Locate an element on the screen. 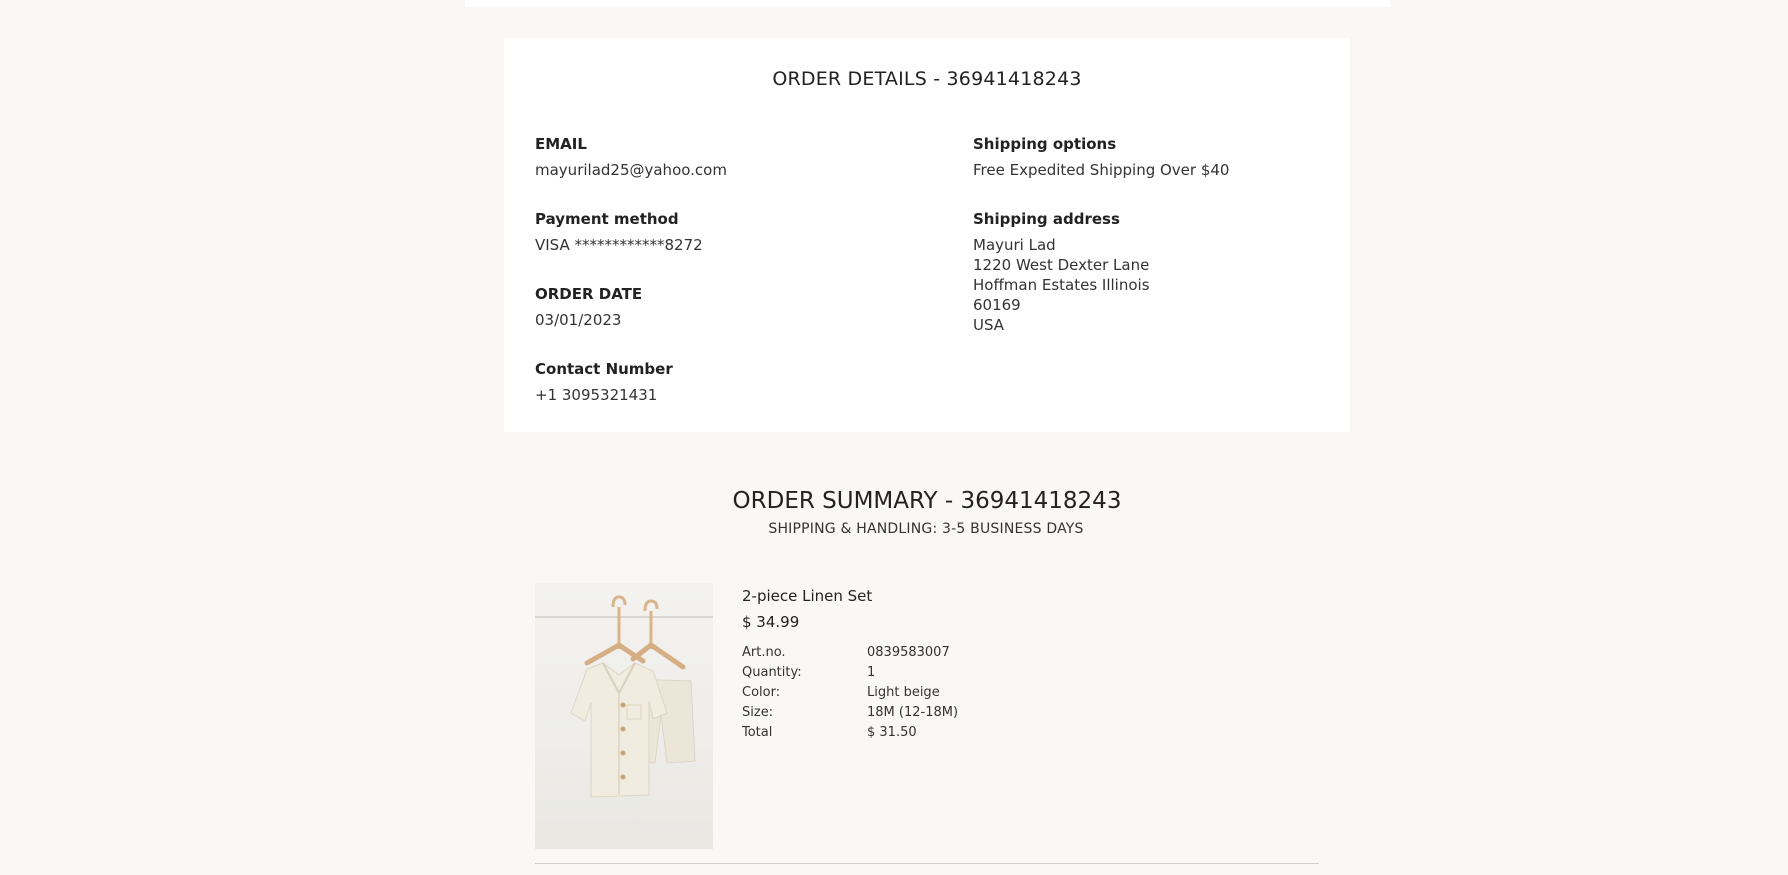  order-date-field: ORDER DATE 03/01/2023 is located at coordinates (588, 307).